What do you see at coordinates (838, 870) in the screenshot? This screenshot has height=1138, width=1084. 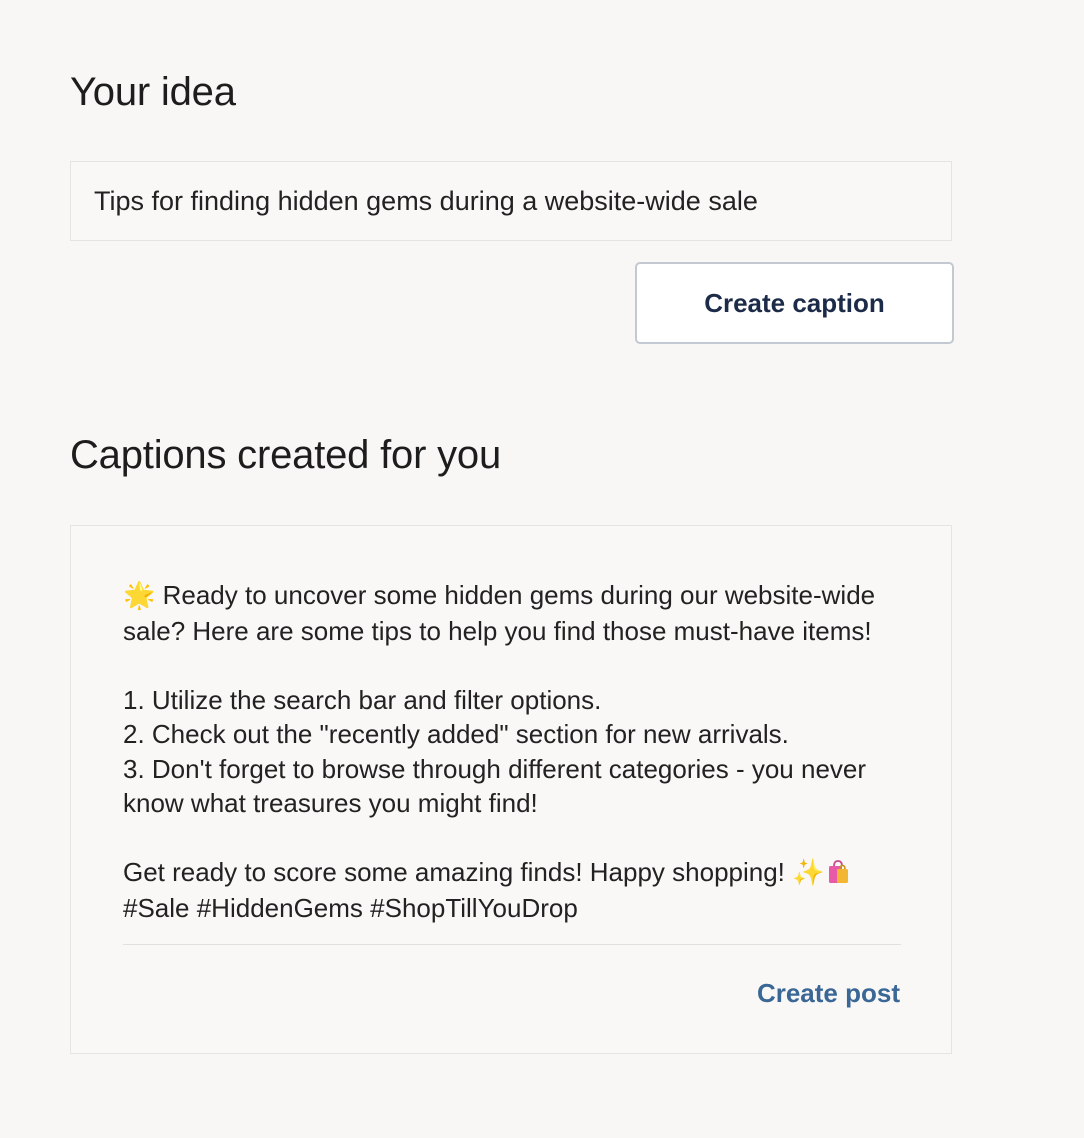 I see `shopping-bags-icon` at bounding box center [838, 870].